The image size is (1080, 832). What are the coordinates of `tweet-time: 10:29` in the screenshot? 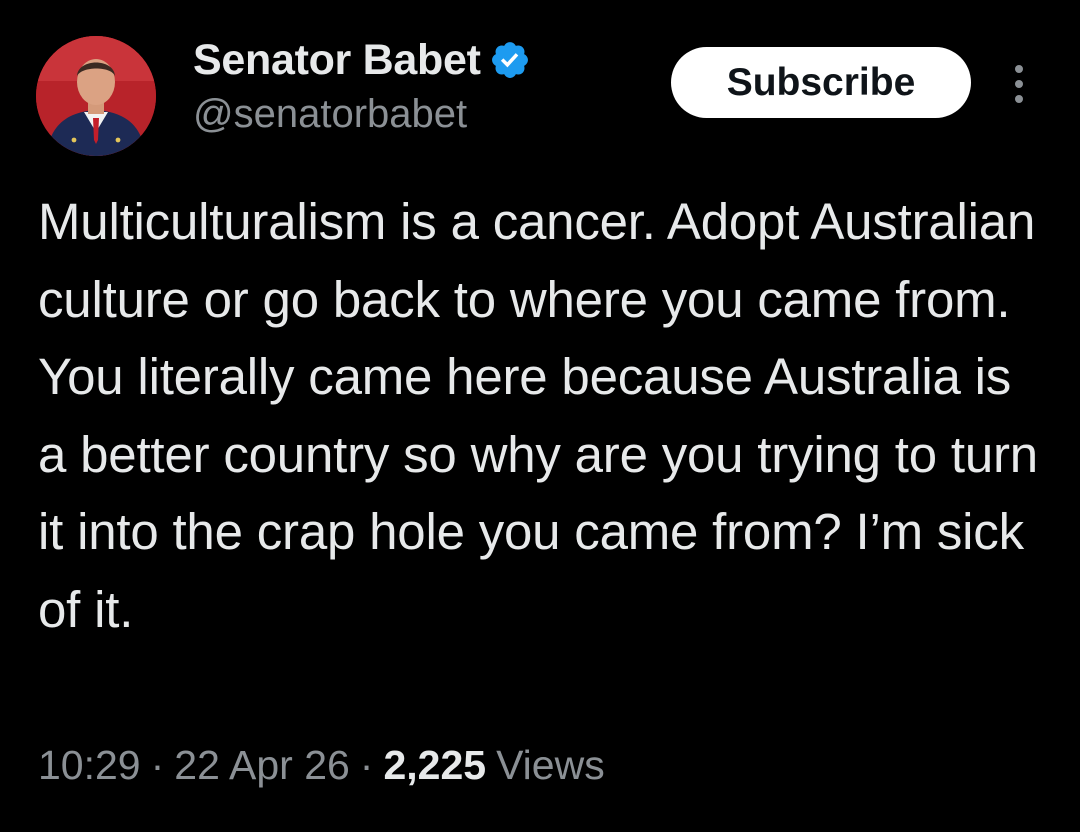 It's located at (89, 765).